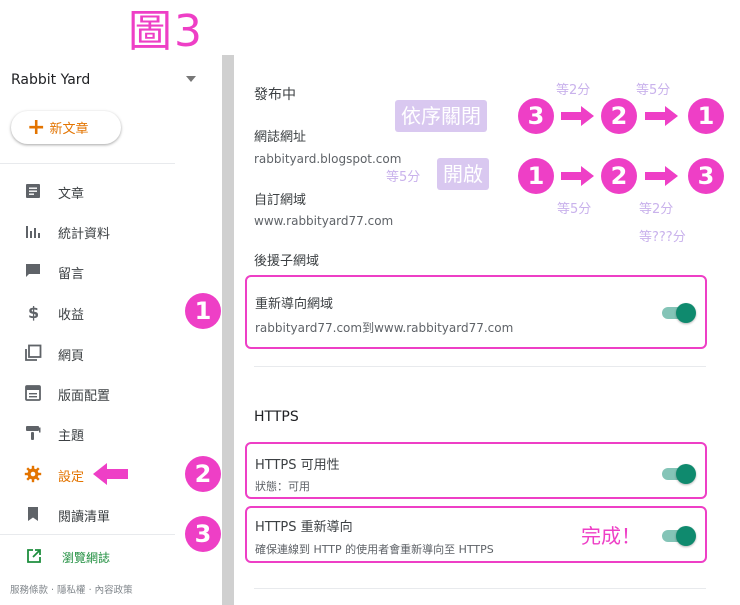 This screenshot has height=605, width=740. I want to click on close-order-label: 依序關閉, so click(441, 116).